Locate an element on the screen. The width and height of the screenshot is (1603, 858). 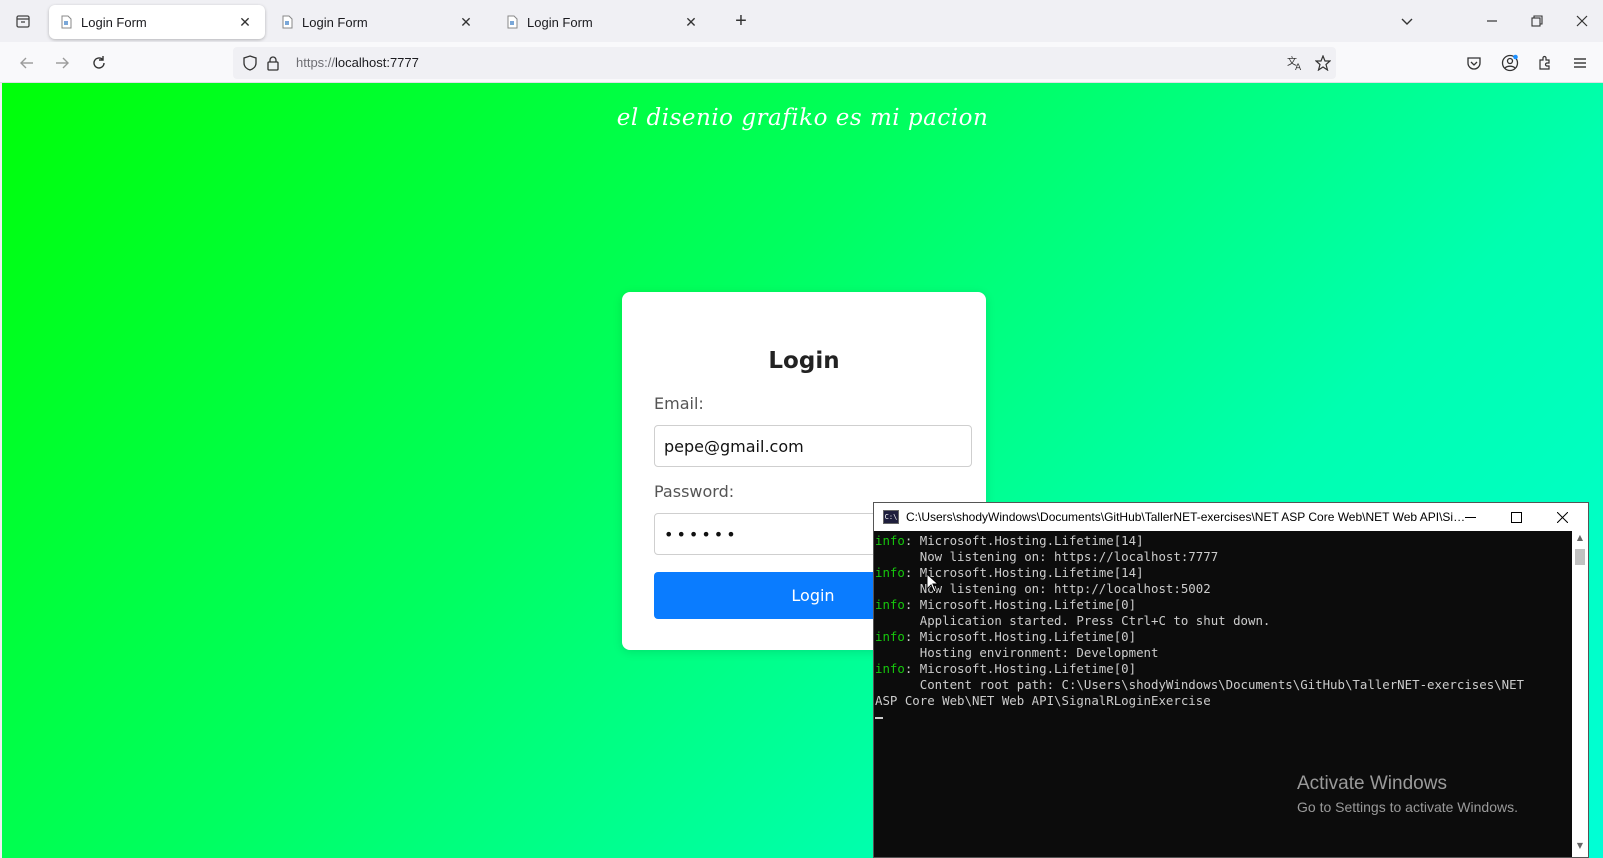
console-line: Now listening on: https://localhost:7777 is located at coordinates (1223, 557).